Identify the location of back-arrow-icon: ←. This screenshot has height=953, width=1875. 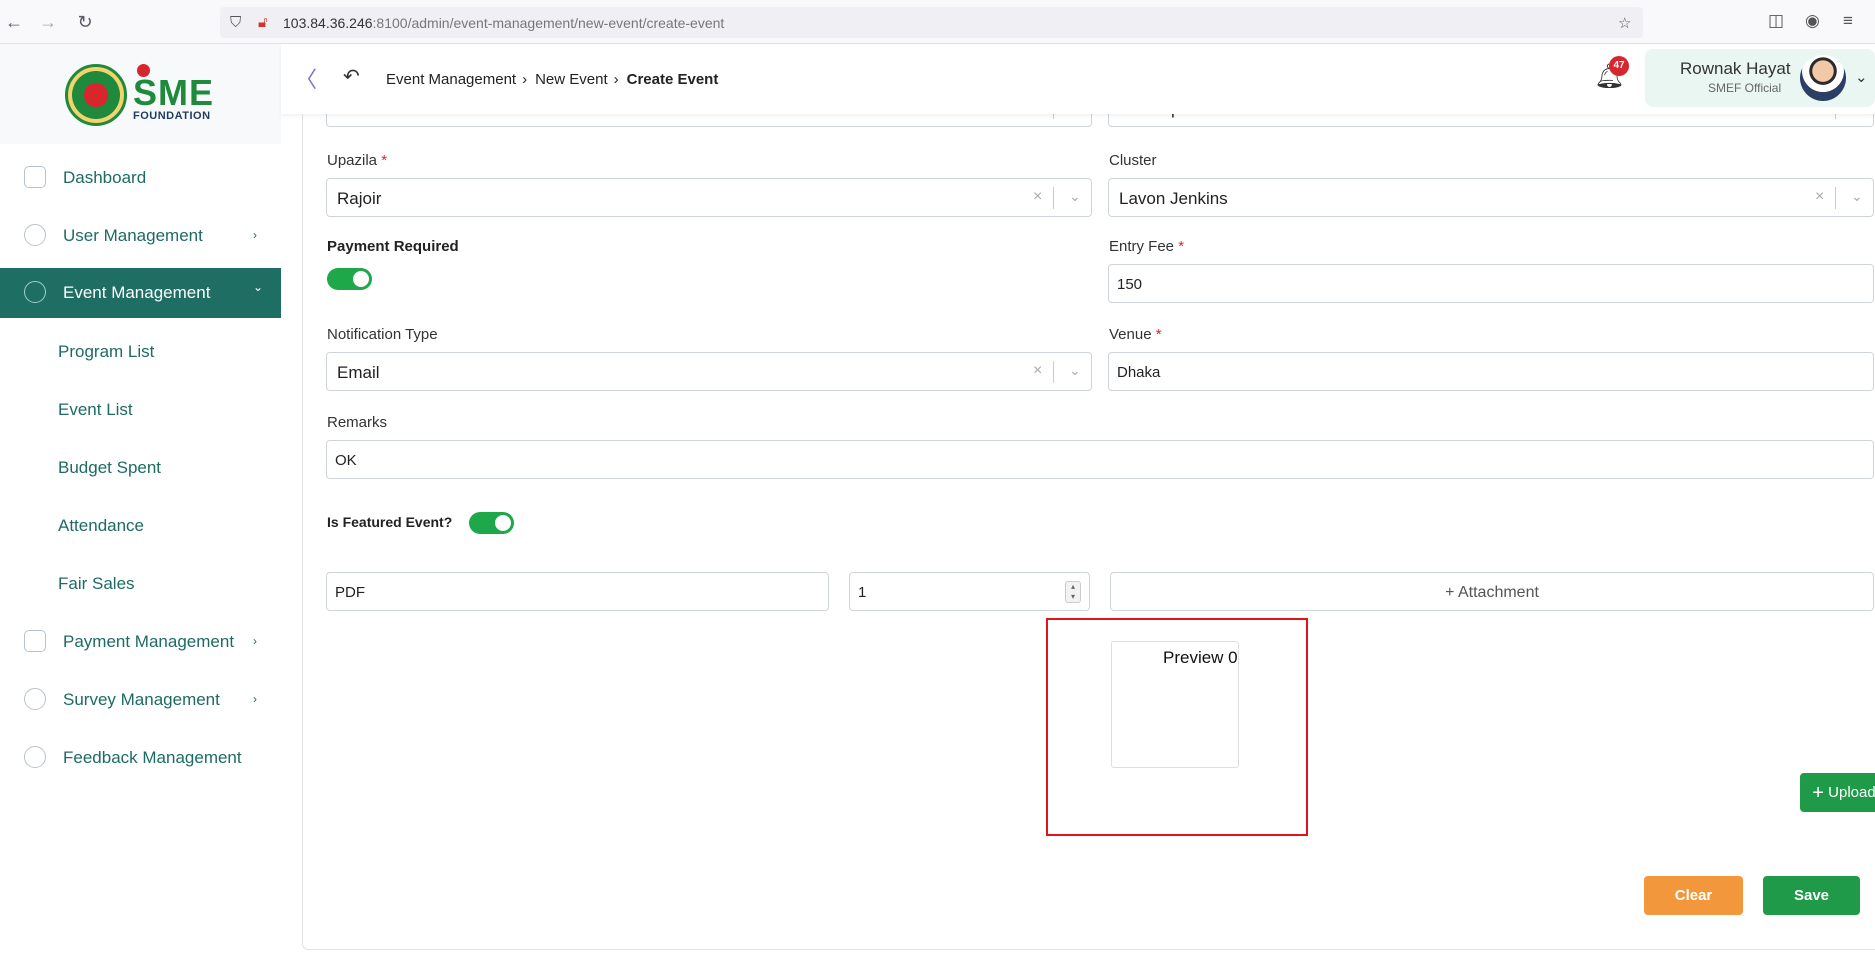
(14, 22).